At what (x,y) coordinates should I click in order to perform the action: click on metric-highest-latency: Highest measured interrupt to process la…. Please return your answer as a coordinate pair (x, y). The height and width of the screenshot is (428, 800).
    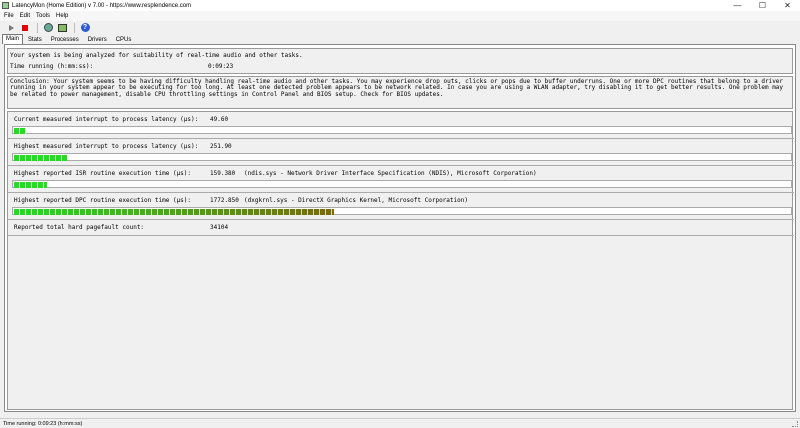
    Looking at the image, I should click on (402, 155).